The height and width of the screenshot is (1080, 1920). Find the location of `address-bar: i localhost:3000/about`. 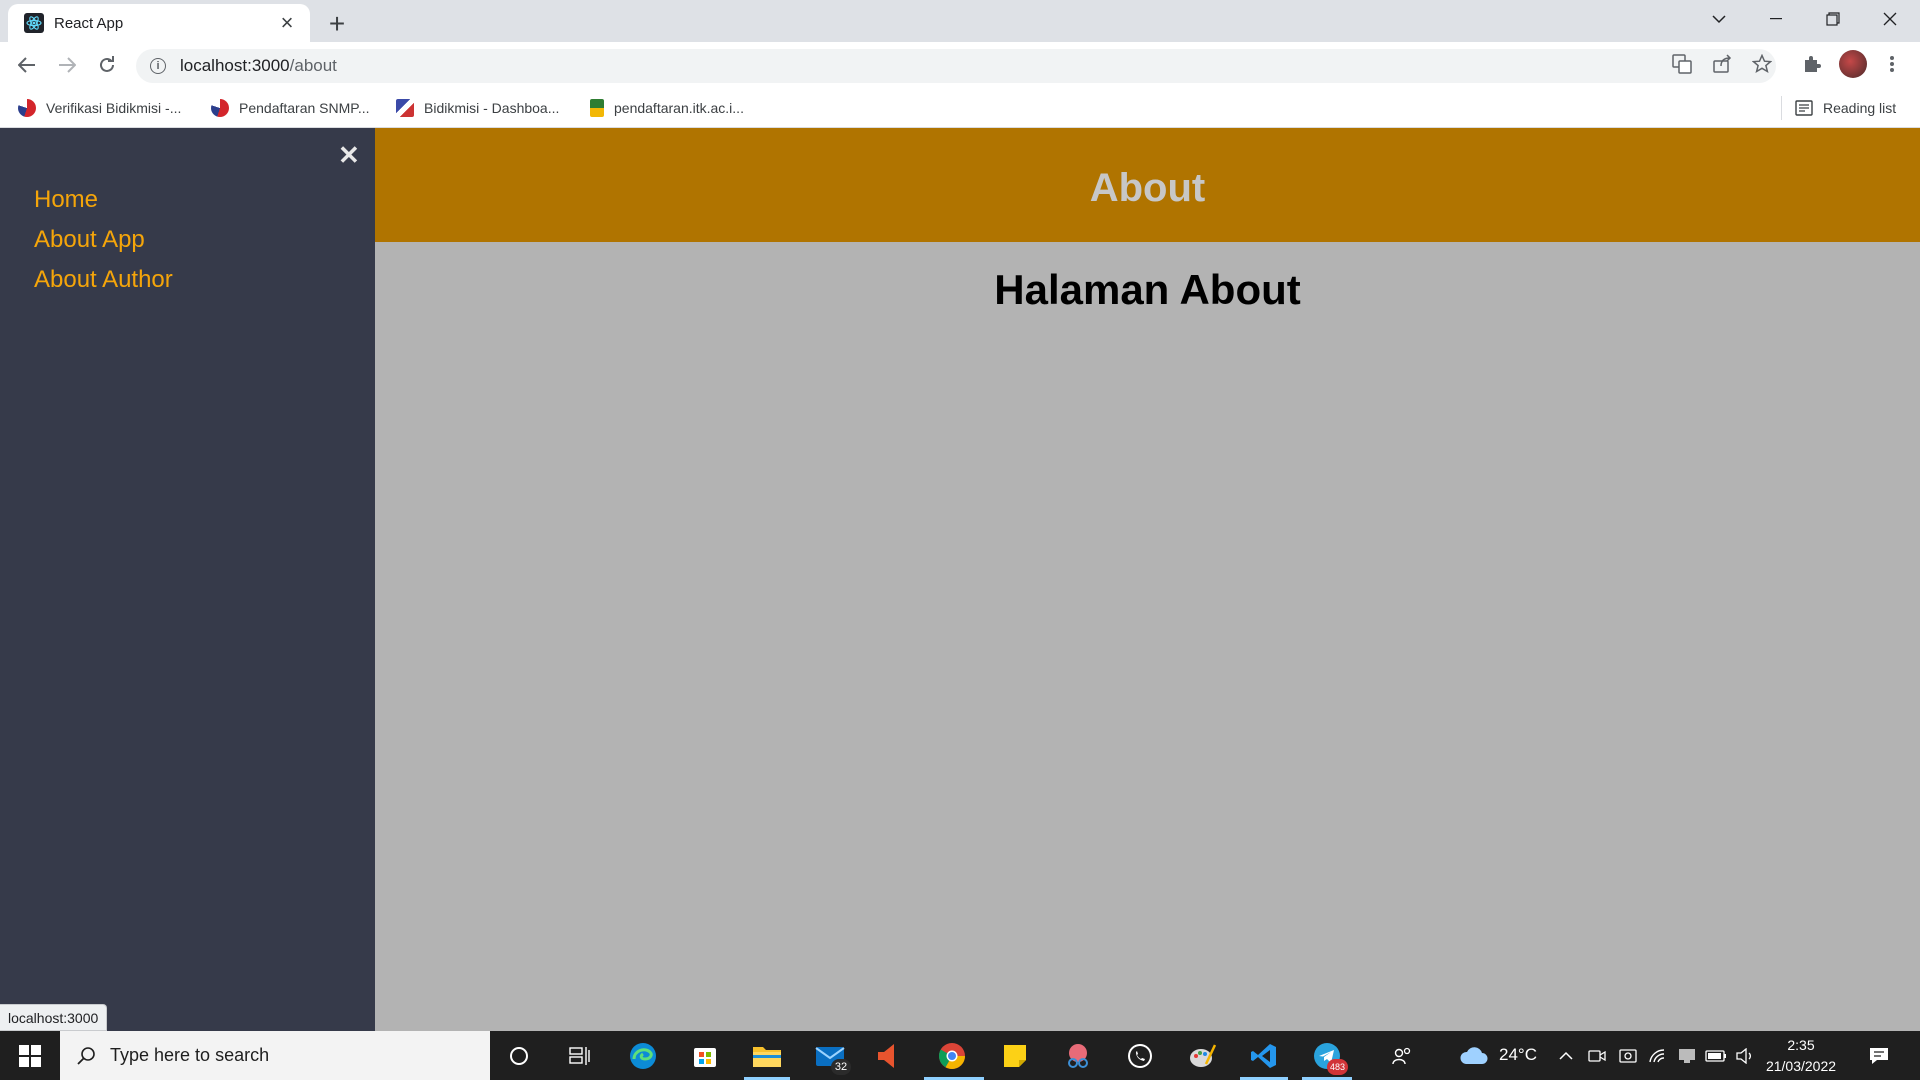

address-bar: i localhost:3000/about is located at coordinates (956, 66).